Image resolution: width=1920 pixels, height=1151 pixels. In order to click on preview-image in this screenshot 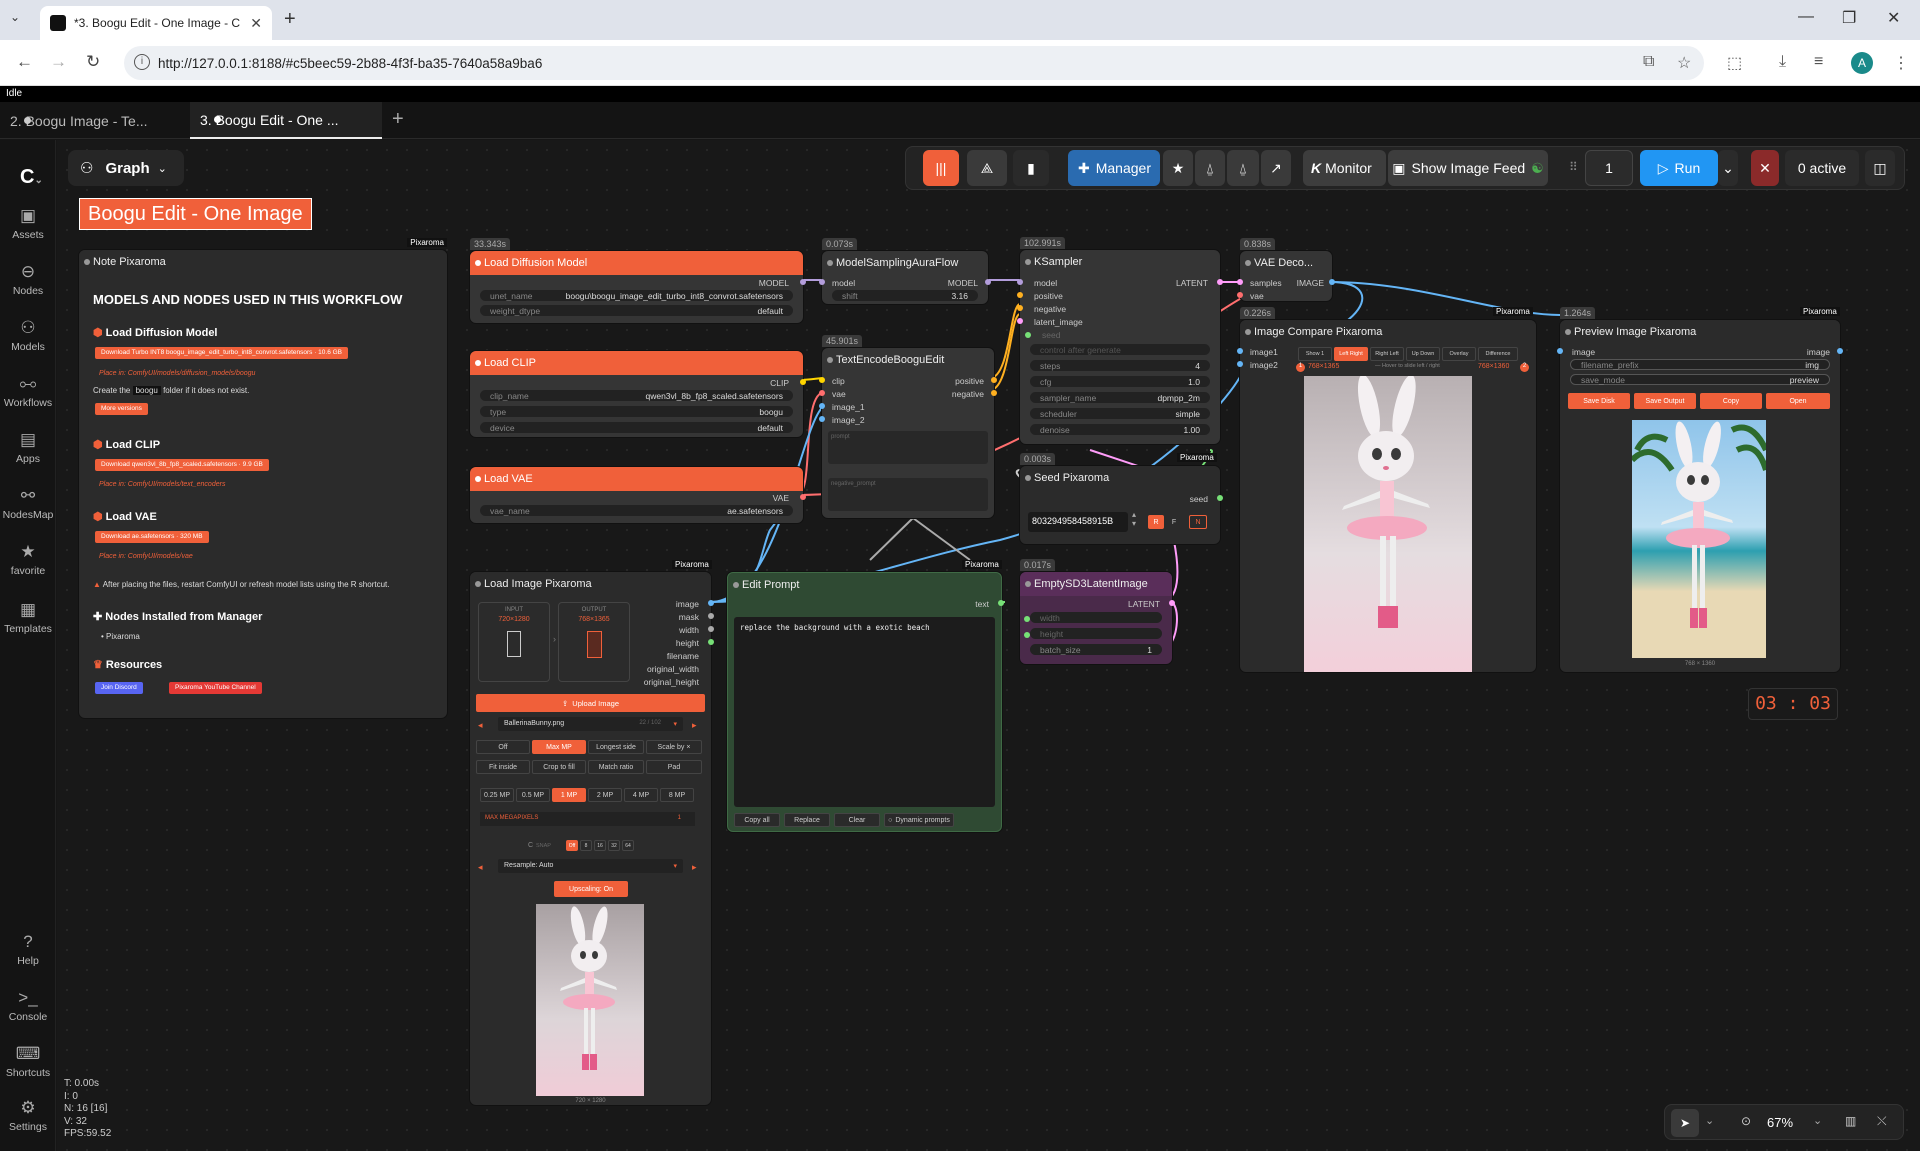, I will do `click(1699, 539)`.